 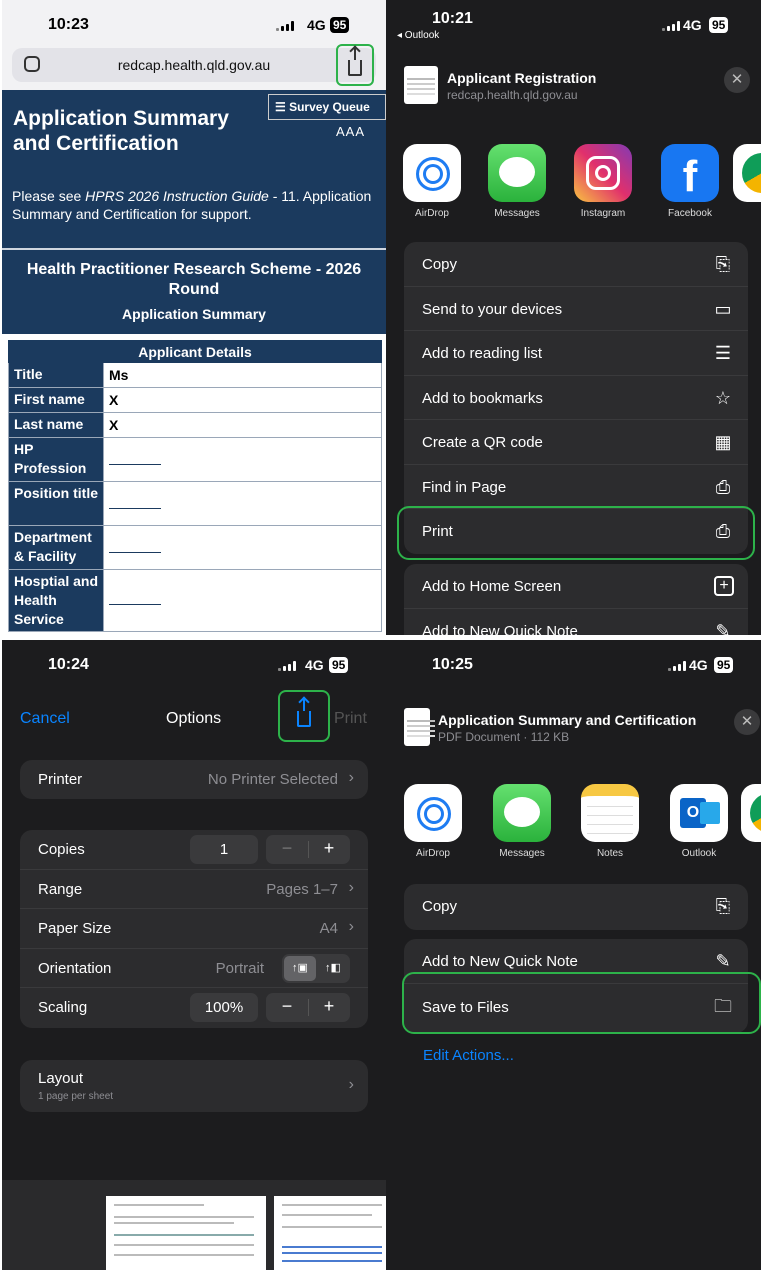 What do you see at coordinates (300, 968) in the screenshot?
I see `portrait-icon: ↑▣` at bounding box center [300, 968].